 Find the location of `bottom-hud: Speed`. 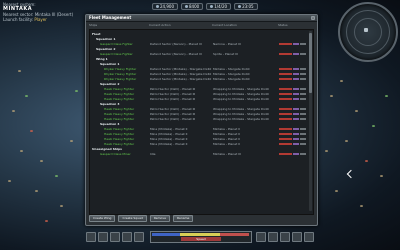

bottom-hud: Speed is located at coordinates (200, 237).